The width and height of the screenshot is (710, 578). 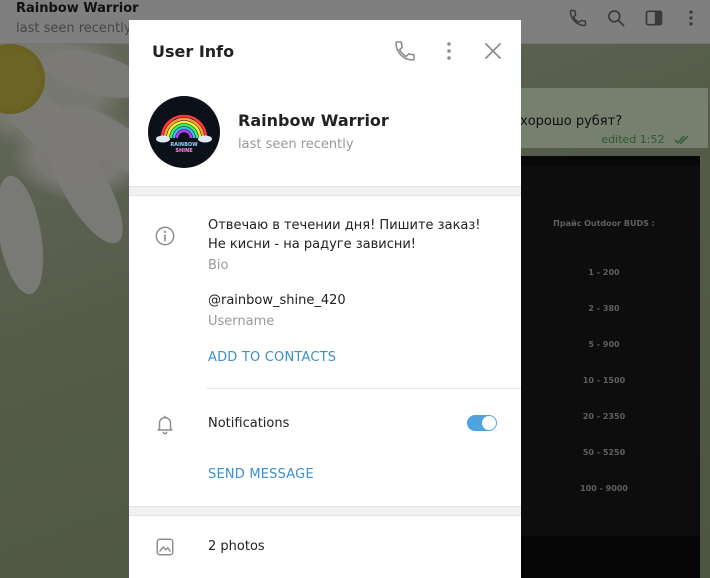 I want to click on bell-icon, so click(x=165, y=425).